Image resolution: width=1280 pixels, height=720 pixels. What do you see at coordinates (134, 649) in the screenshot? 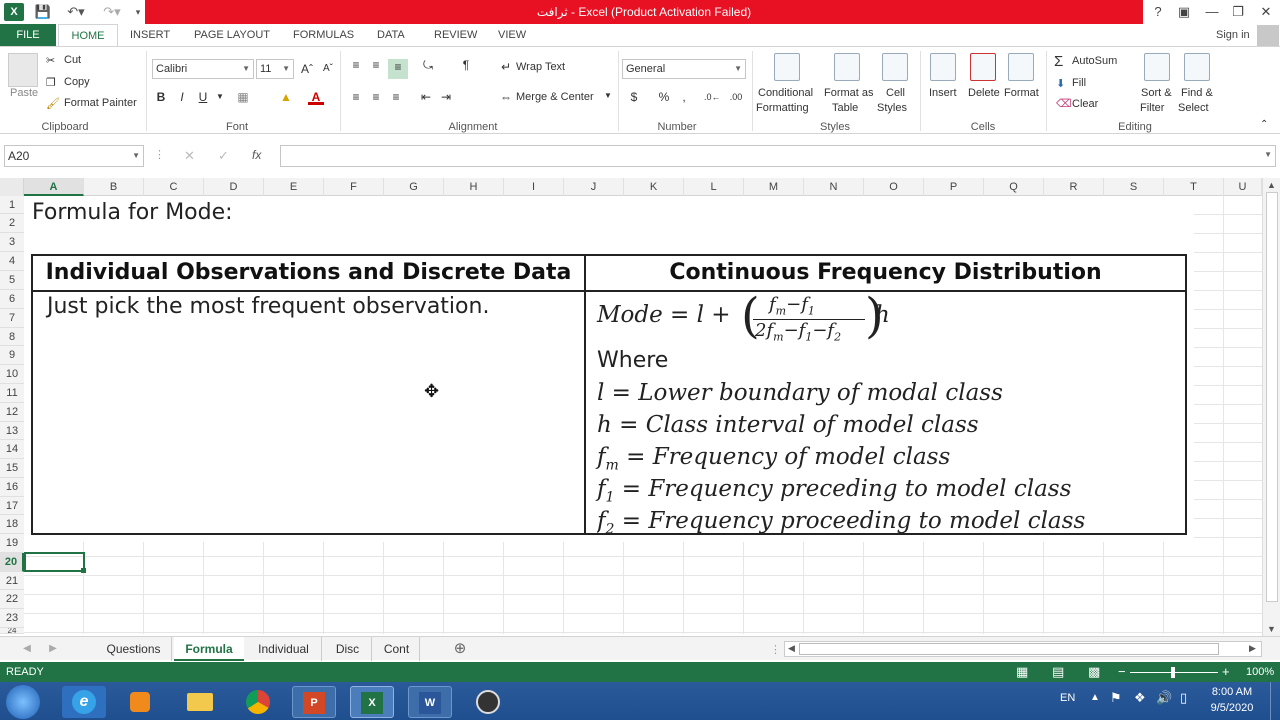
I see `sheet-tab-questions: Questions` at bounding box center [134, 649].